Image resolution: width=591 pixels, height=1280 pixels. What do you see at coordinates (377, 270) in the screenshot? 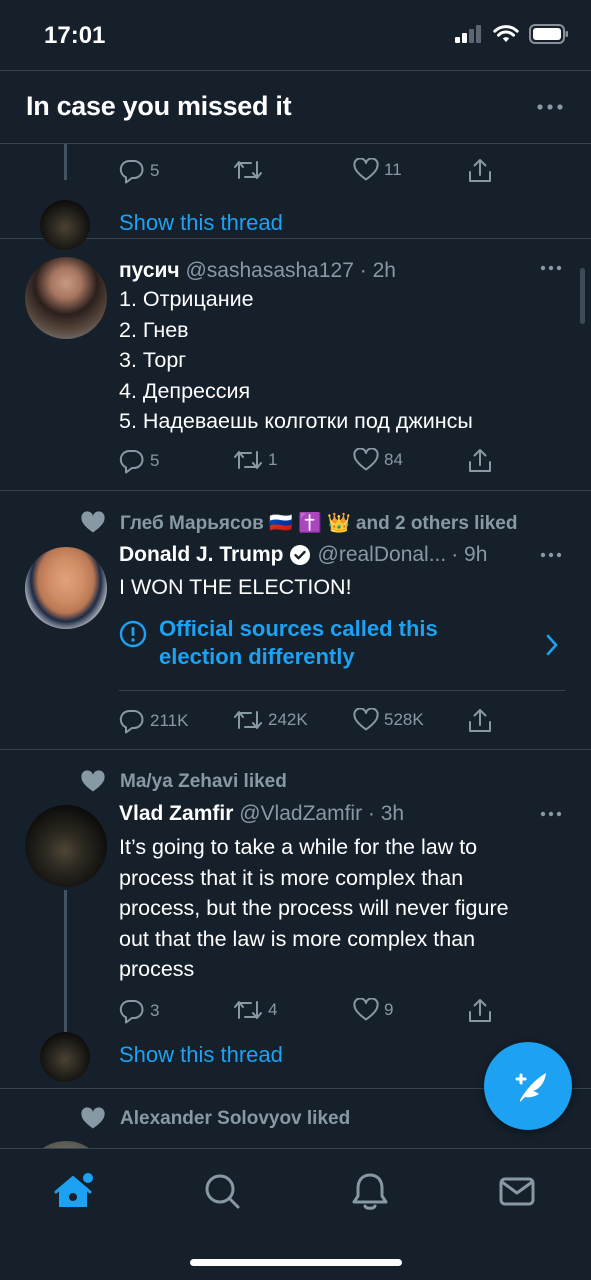
I see `tweet-time: · 2h` at bounding box center [377, 270].